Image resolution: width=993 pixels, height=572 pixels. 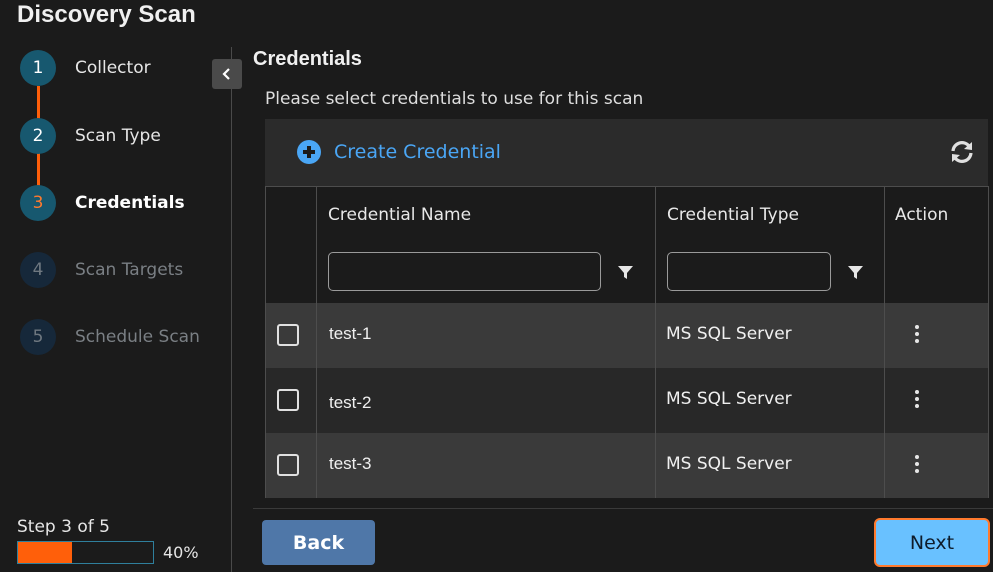 I want to click on step-schedule-scan: 5 Schedule Scan, so click(x=110, y=337).